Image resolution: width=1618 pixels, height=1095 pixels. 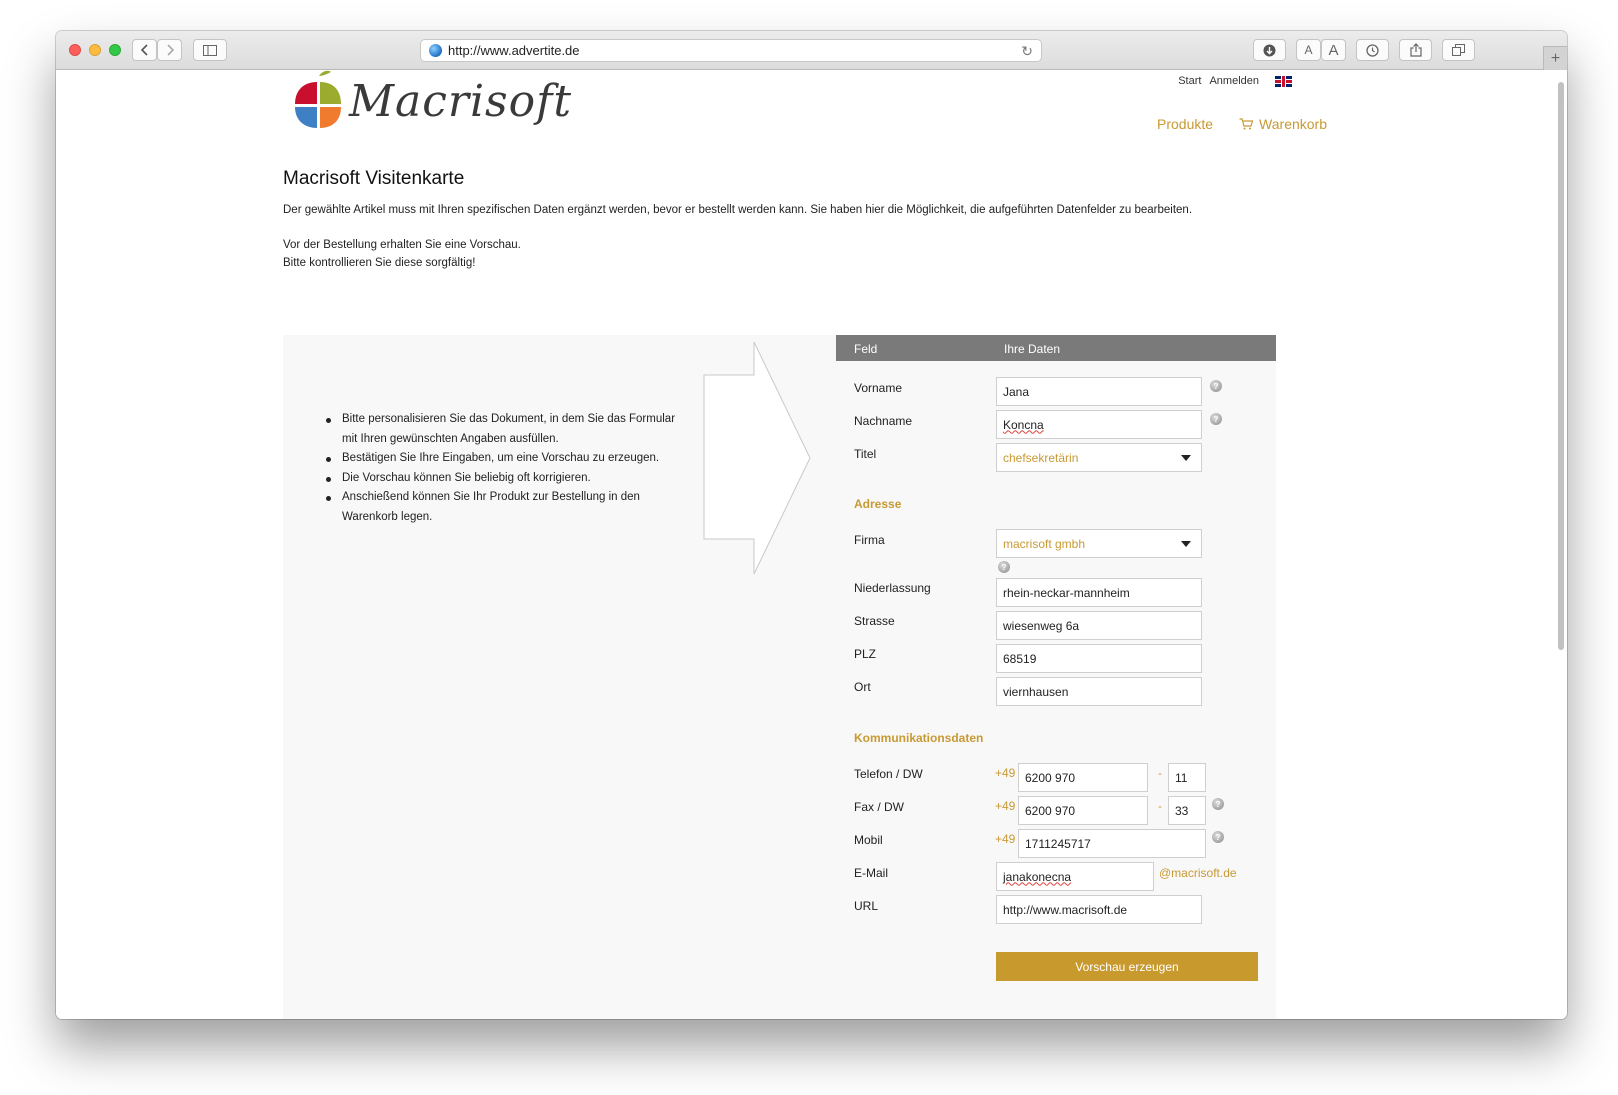 I want to click on url-label: URL, so click(x=866, y=906).